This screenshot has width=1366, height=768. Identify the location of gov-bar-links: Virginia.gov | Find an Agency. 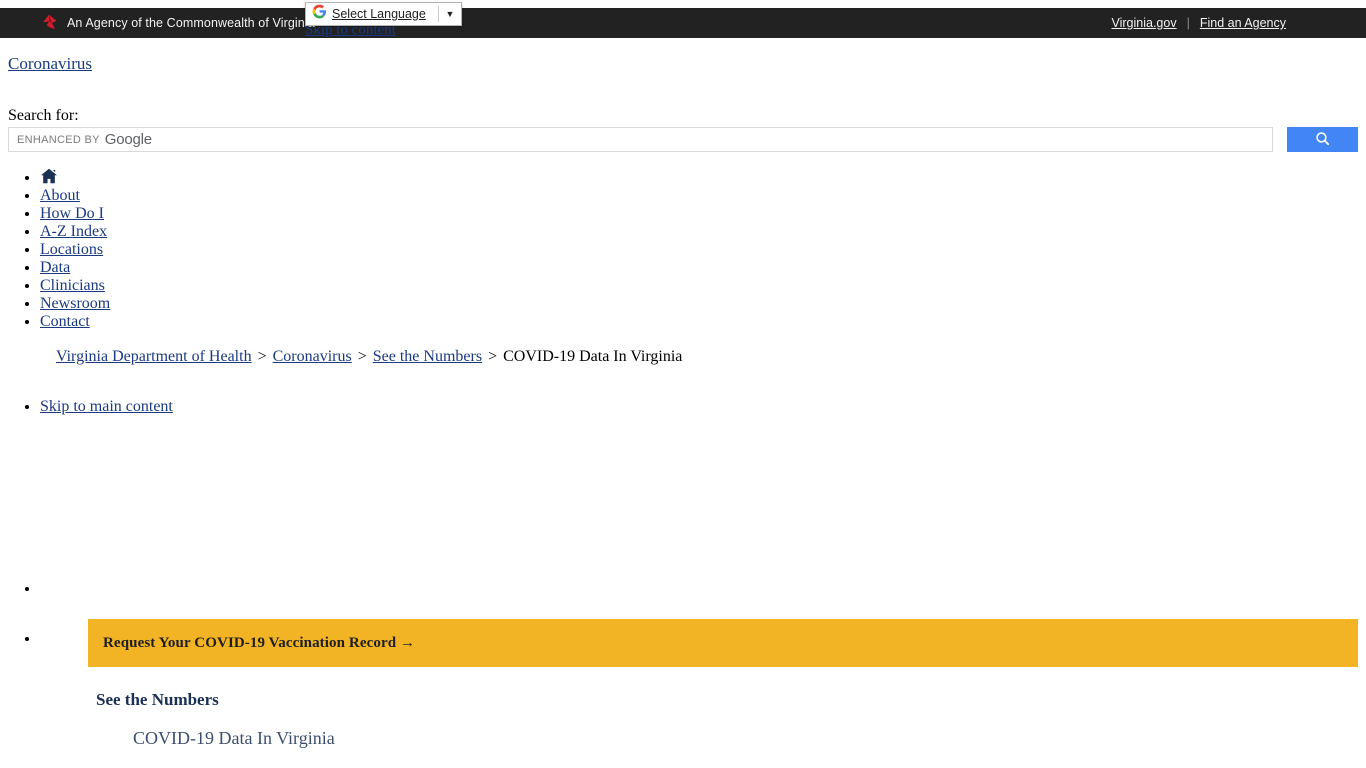
(1198, 23).